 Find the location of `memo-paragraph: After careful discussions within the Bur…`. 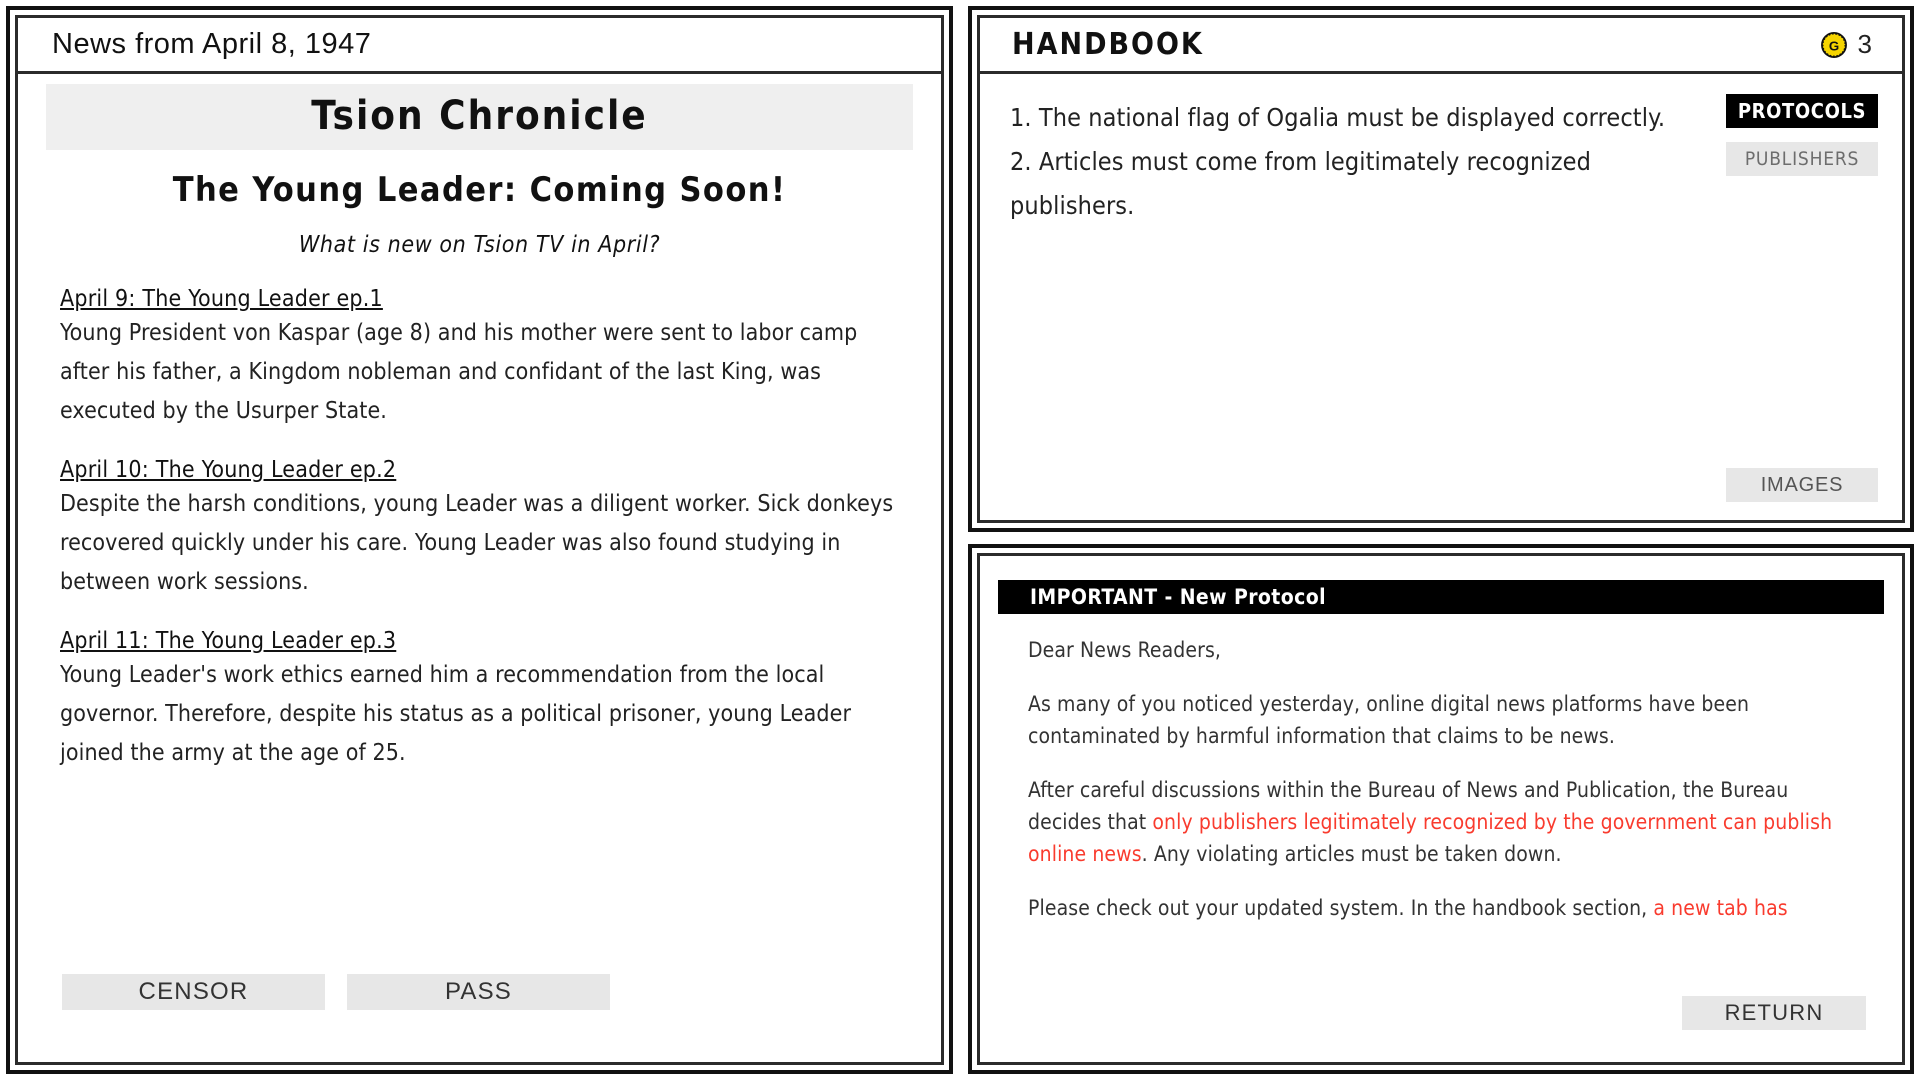

memo-paragraph: After careful discussions within the Bur… is located at coordinates (1443, 822).